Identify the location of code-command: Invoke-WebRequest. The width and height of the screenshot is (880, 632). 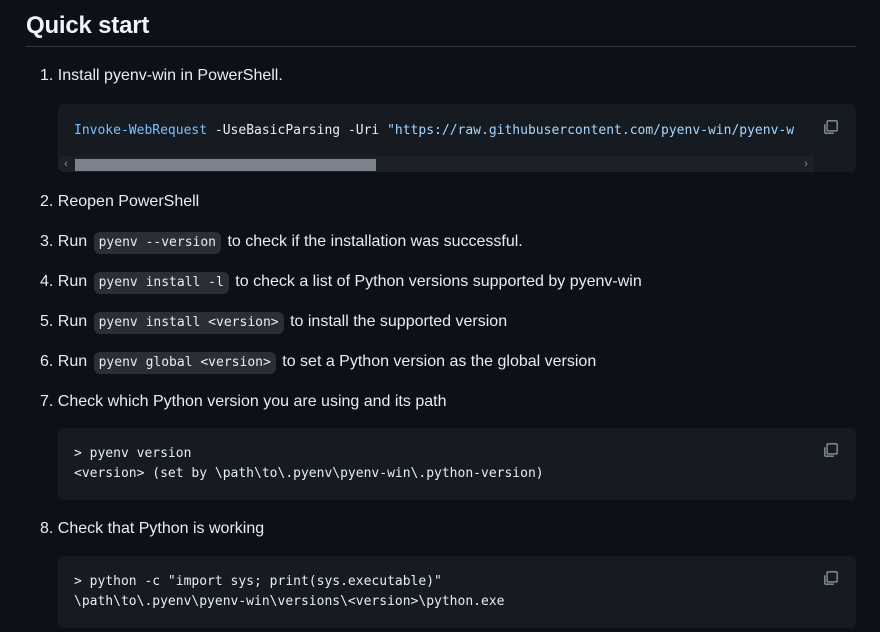
(141, 130).